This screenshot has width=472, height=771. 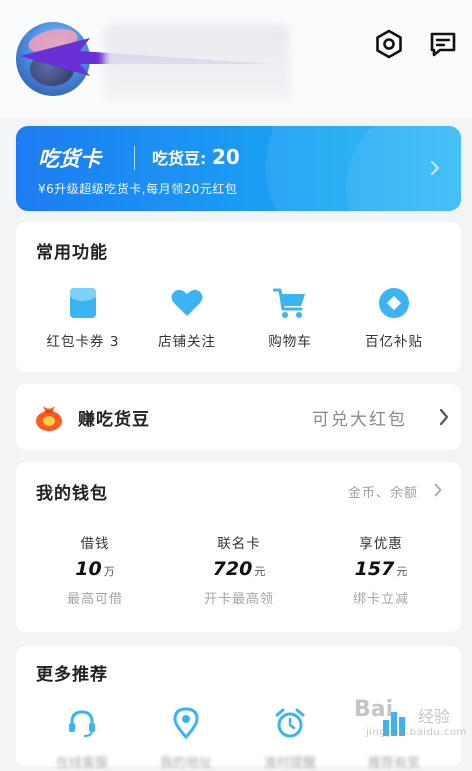 What do you see at coordinates (94, 599) in the screenshot?
I see `wallet-item-desc: 最高可借` at bounding box center [94, 599].